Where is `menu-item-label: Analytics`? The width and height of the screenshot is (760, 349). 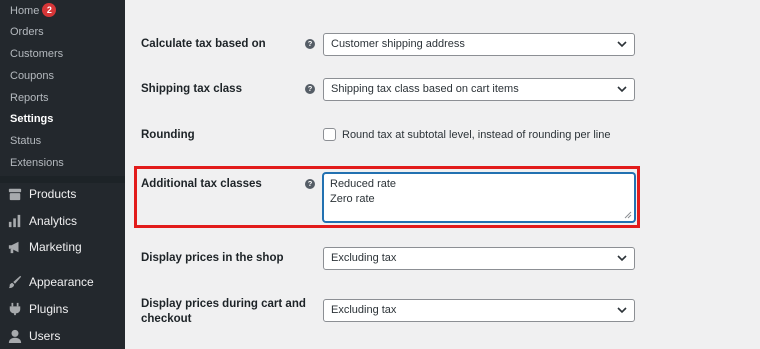
menu-item-label: Analytics is located at coordinates (53, 221).